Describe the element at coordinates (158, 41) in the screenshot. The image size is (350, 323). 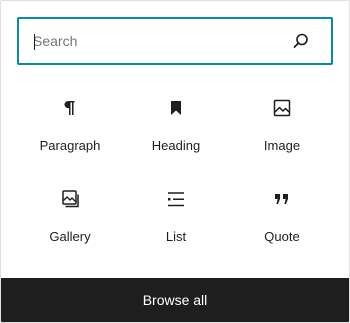
I see `search-input` at that location.